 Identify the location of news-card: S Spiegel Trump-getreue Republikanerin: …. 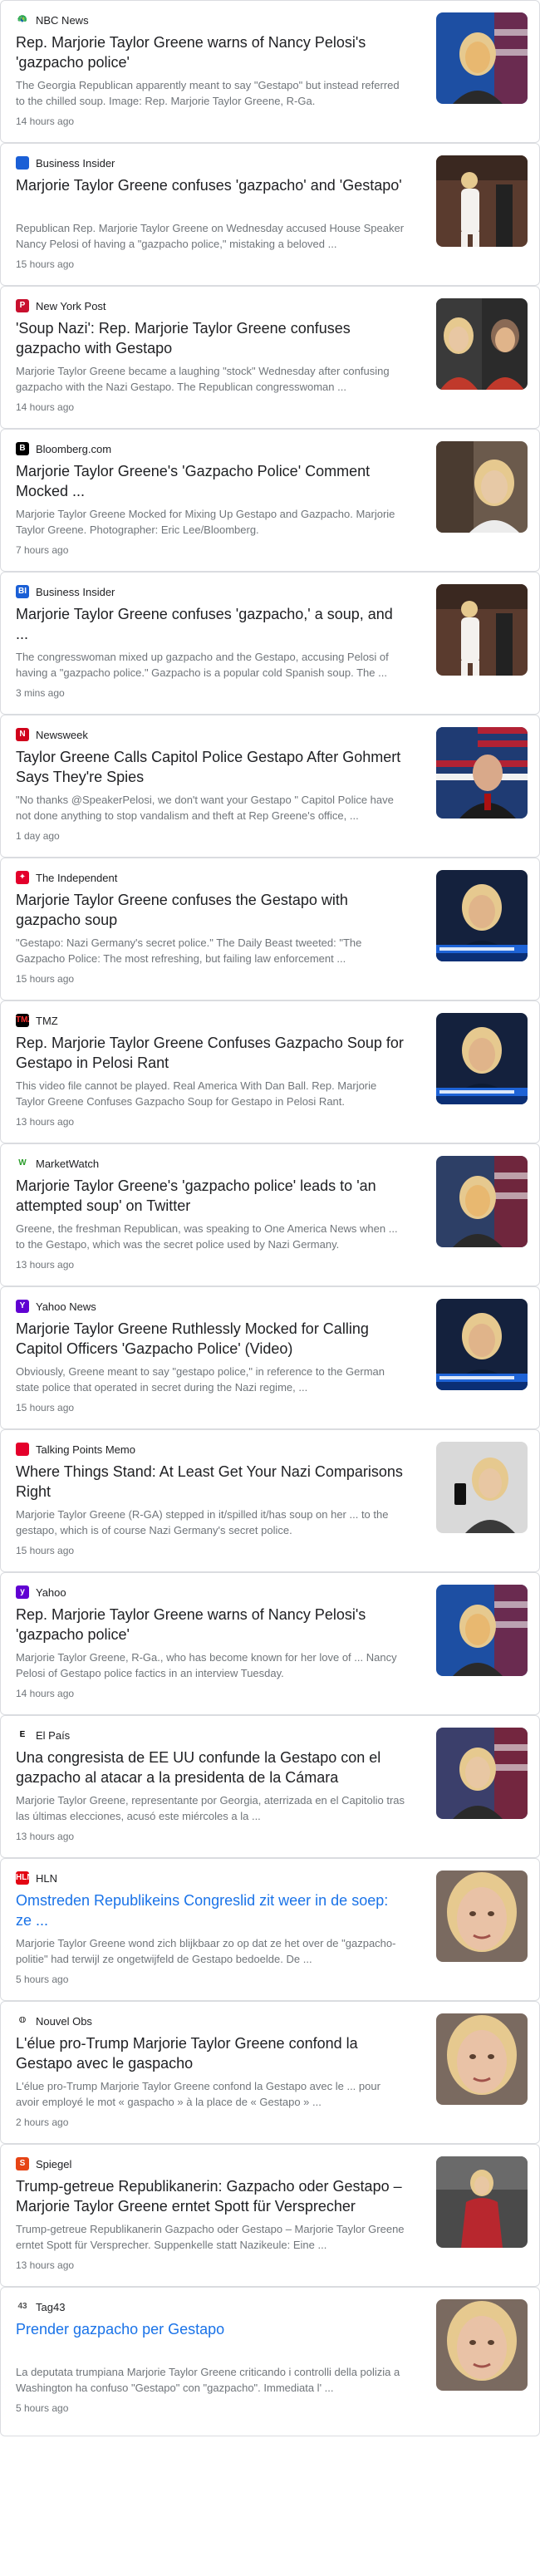
(270, 2216).